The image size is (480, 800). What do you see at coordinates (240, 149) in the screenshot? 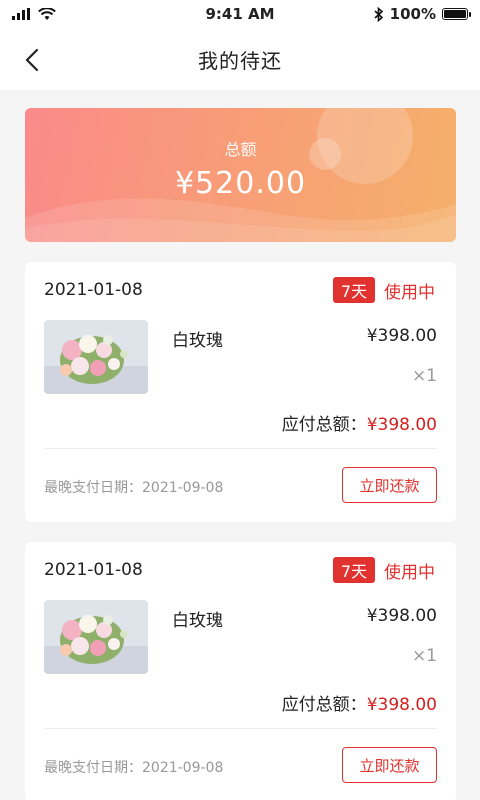
I see `summary-label: 总额` at bounding box center [240, 149].